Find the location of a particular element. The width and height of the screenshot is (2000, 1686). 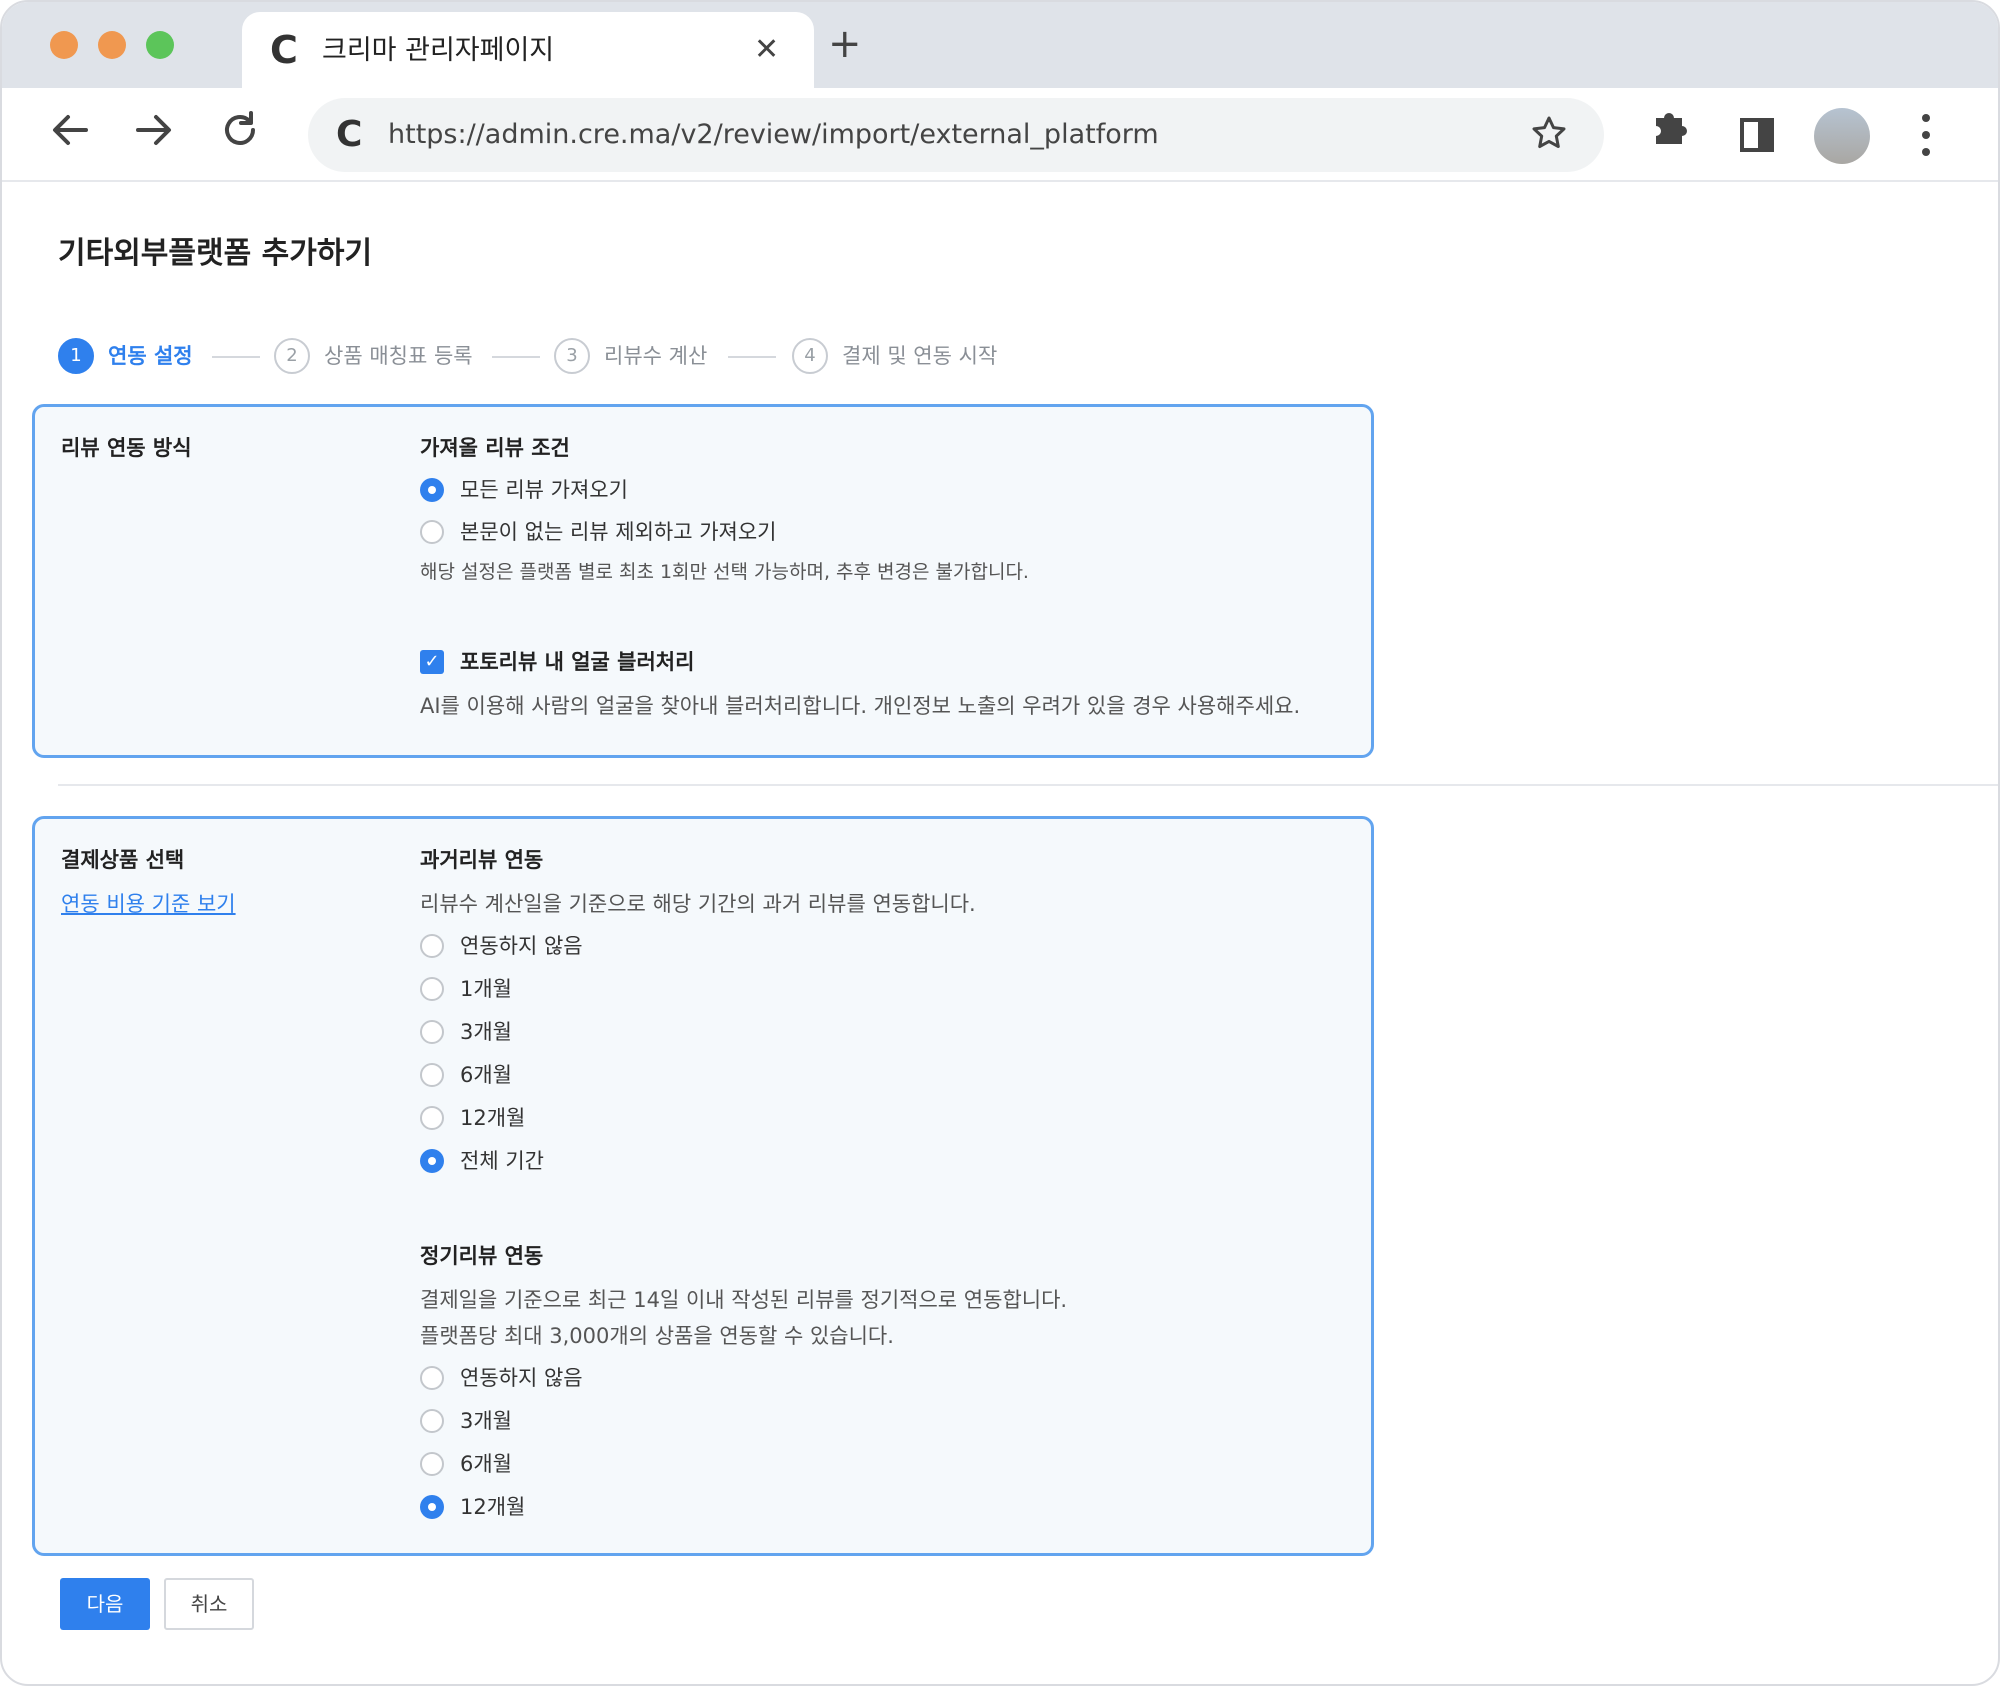

option-label: 모든 리뷰 가져오기 is located at coordinates (544, 490).